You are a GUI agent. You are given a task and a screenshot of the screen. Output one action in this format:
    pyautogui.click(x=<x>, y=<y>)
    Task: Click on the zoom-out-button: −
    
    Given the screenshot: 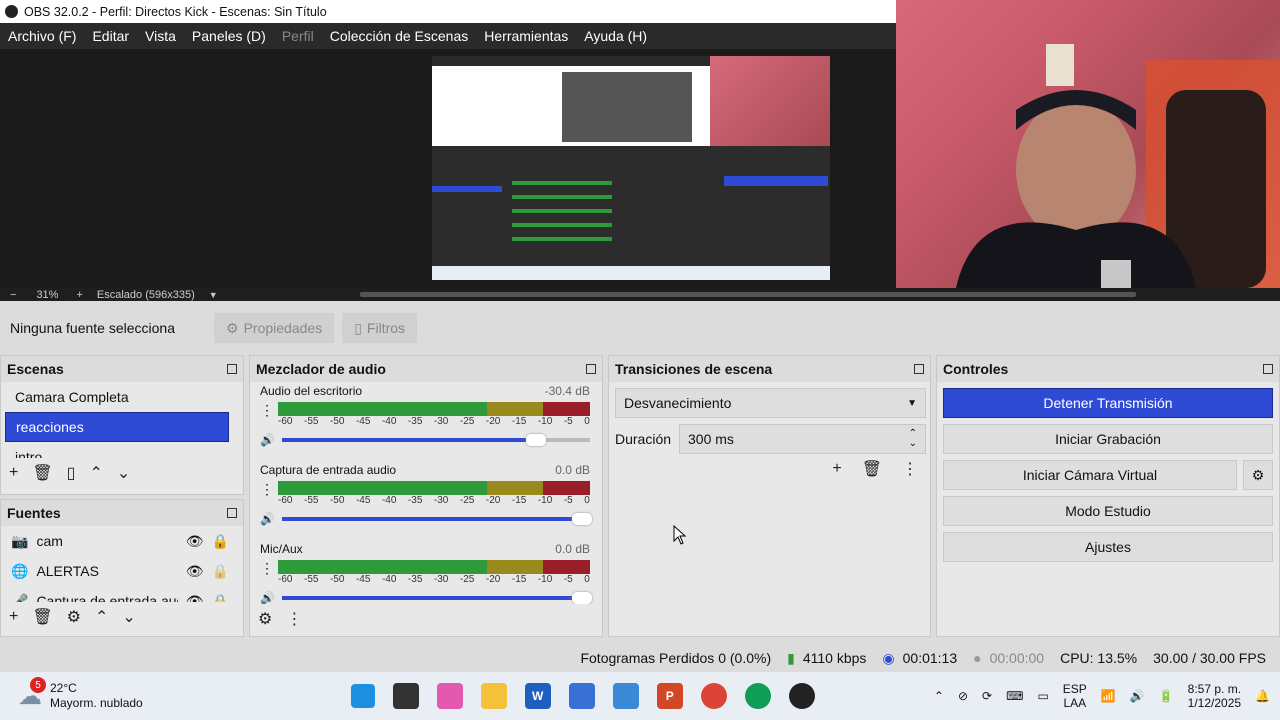 What is the action you would take?
    pyautogui.click(x=13, y=295)
    